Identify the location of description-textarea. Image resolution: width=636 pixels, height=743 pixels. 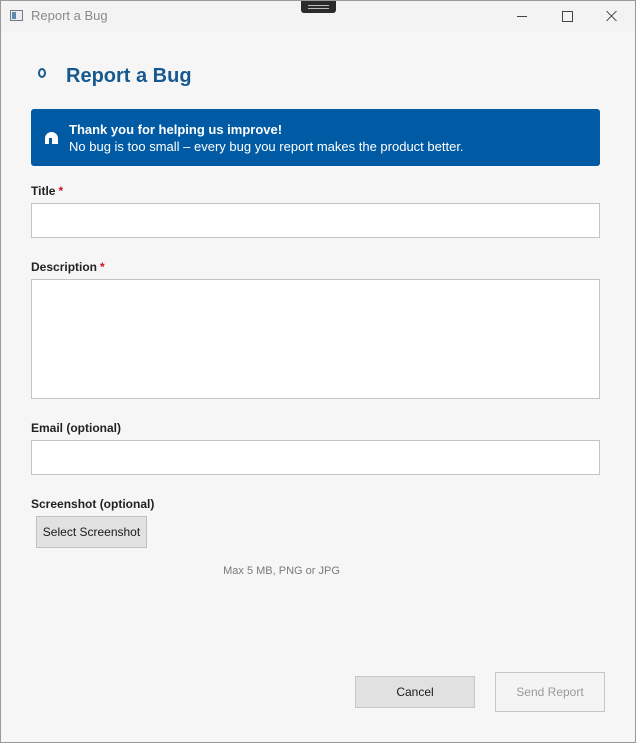
(315, 339).